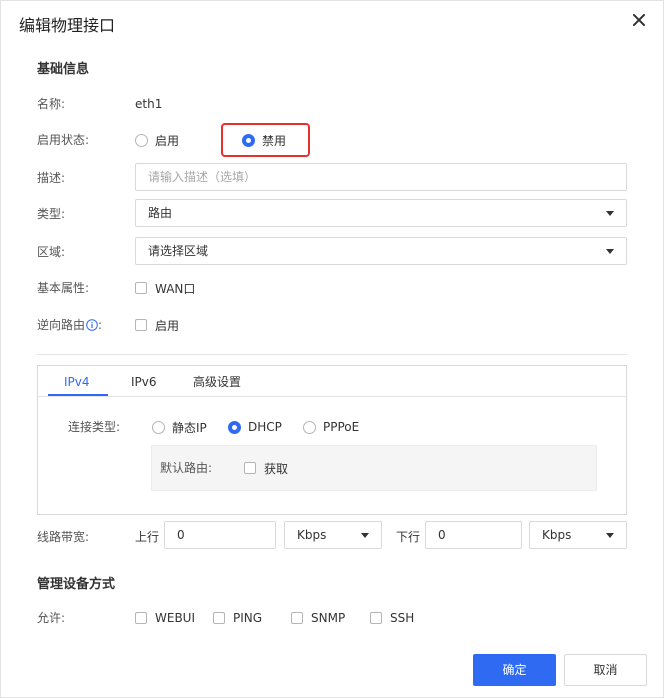  What do you see at coordinates (63, 140) in the screenshot?
I see `status-label: 启用状态:` at bounding box center [63, 140].